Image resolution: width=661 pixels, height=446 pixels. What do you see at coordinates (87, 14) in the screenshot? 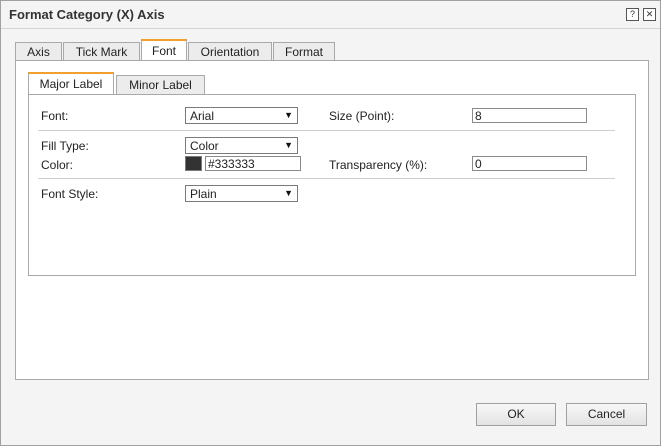
I see `dialog-title: Format Category (X) Axis` at bounding box center [87, 14].